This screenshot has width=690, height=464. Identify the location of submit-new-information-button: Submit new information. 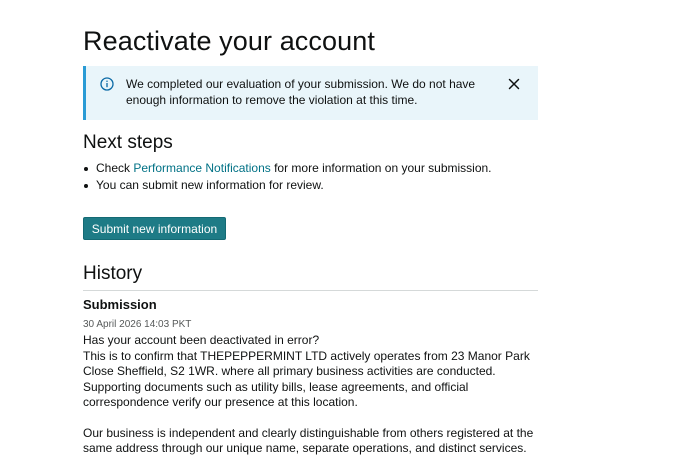
(154, 228).